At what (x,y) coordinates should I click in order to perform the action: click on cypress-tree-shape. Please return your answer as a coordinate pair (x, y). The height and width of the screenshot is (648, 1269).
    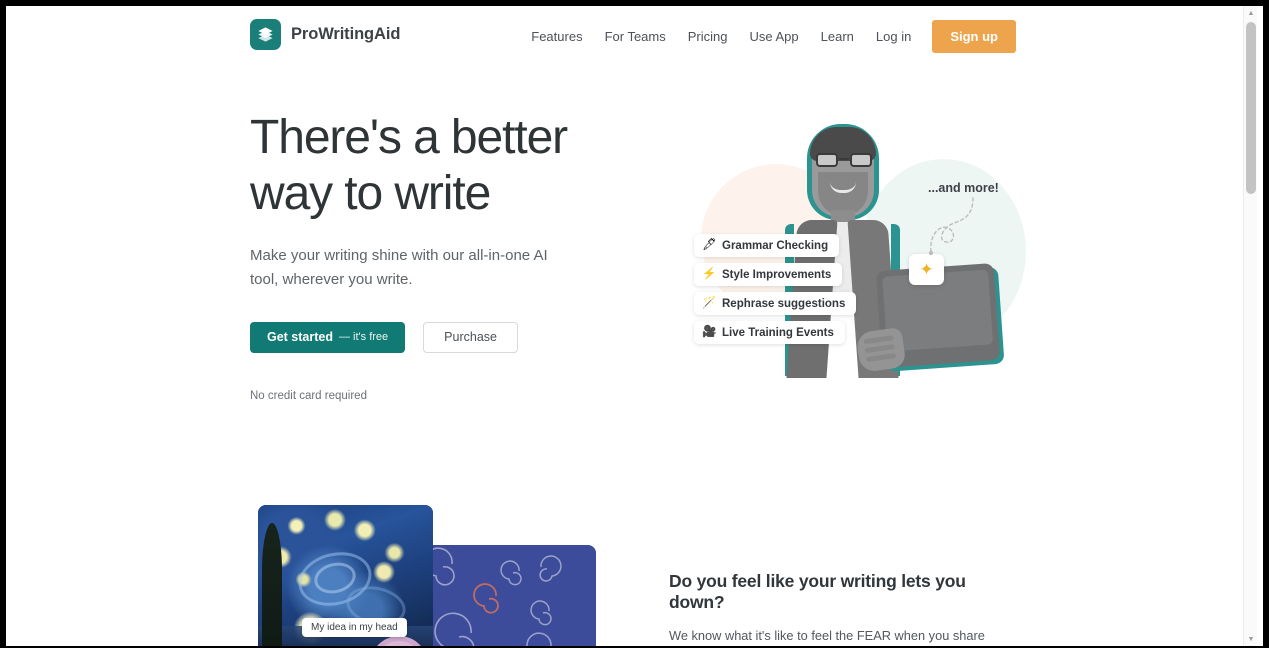
    Looking at the image, I should click on (272, 584).